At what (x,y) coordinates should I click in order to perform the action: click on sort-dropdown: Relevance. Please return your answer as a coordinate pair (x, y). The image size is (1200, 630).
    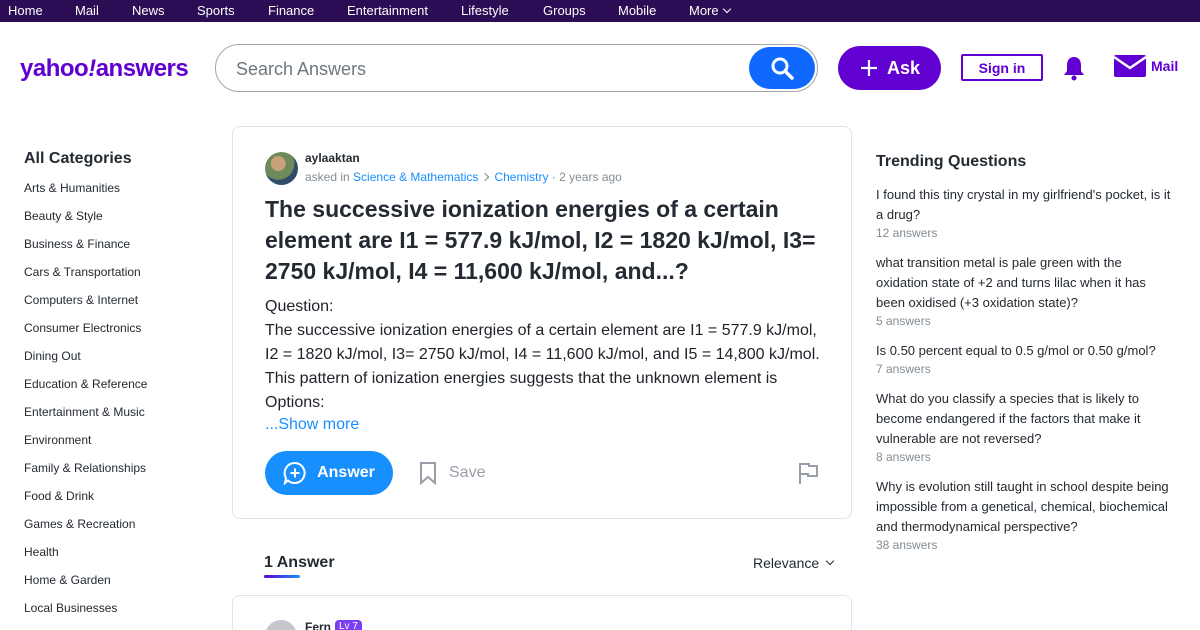
    Looking at the image, I should click on (794, 563).